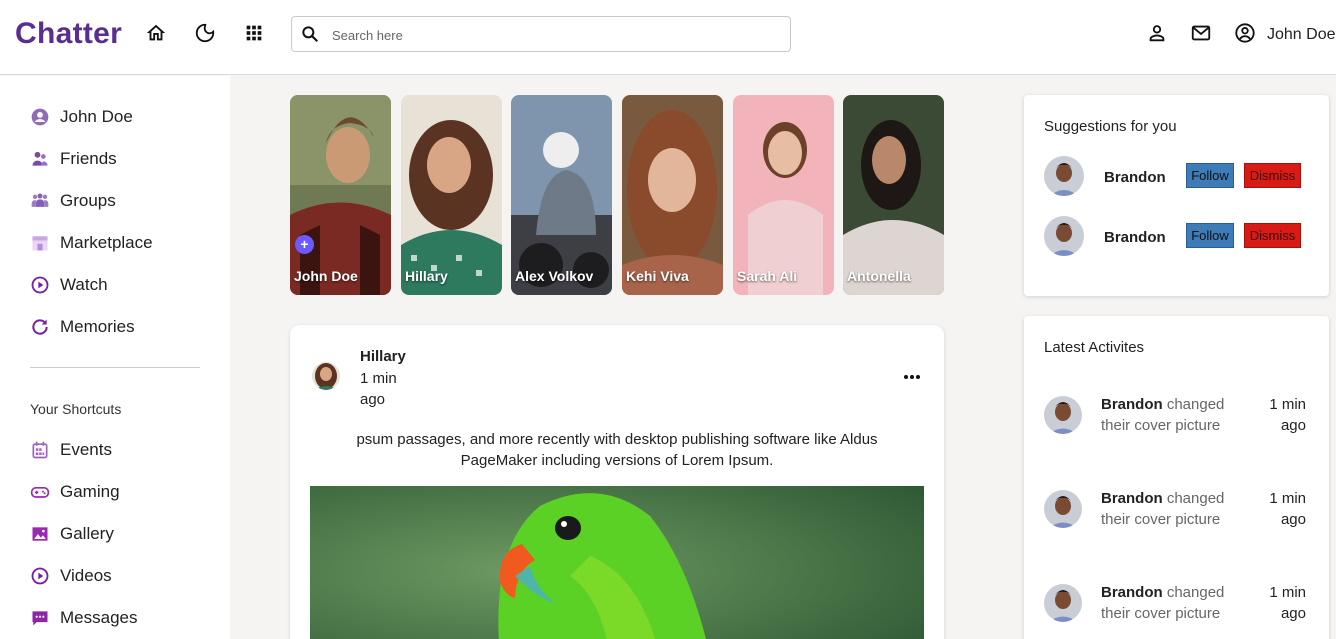  What do you see at coordinates (76, 409) in the screenshot?
I see `shortcuts-title: Your Shortcuts` at bounding box center [76, 409].